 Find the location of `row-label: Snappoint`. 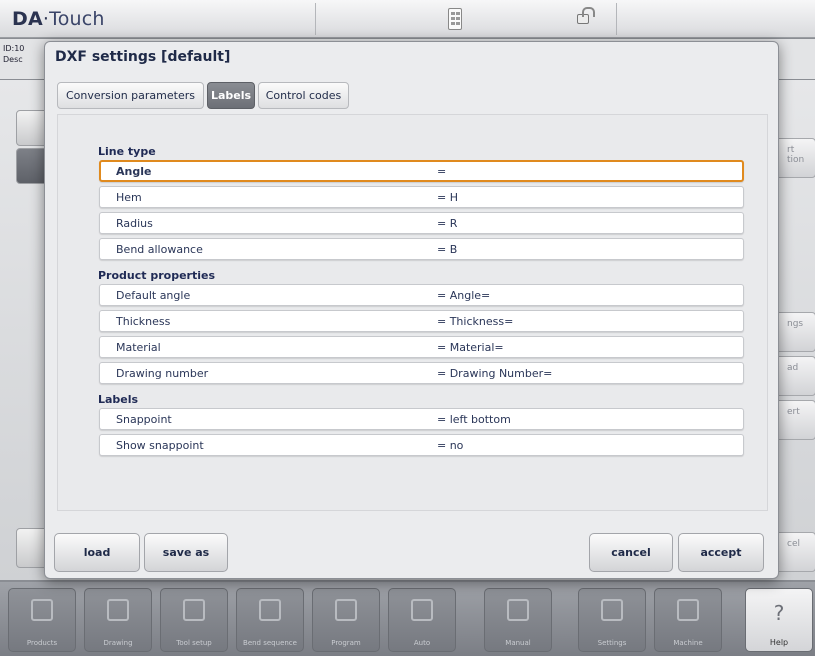

row-label: Snappoint is located at coordinates (144, 419).